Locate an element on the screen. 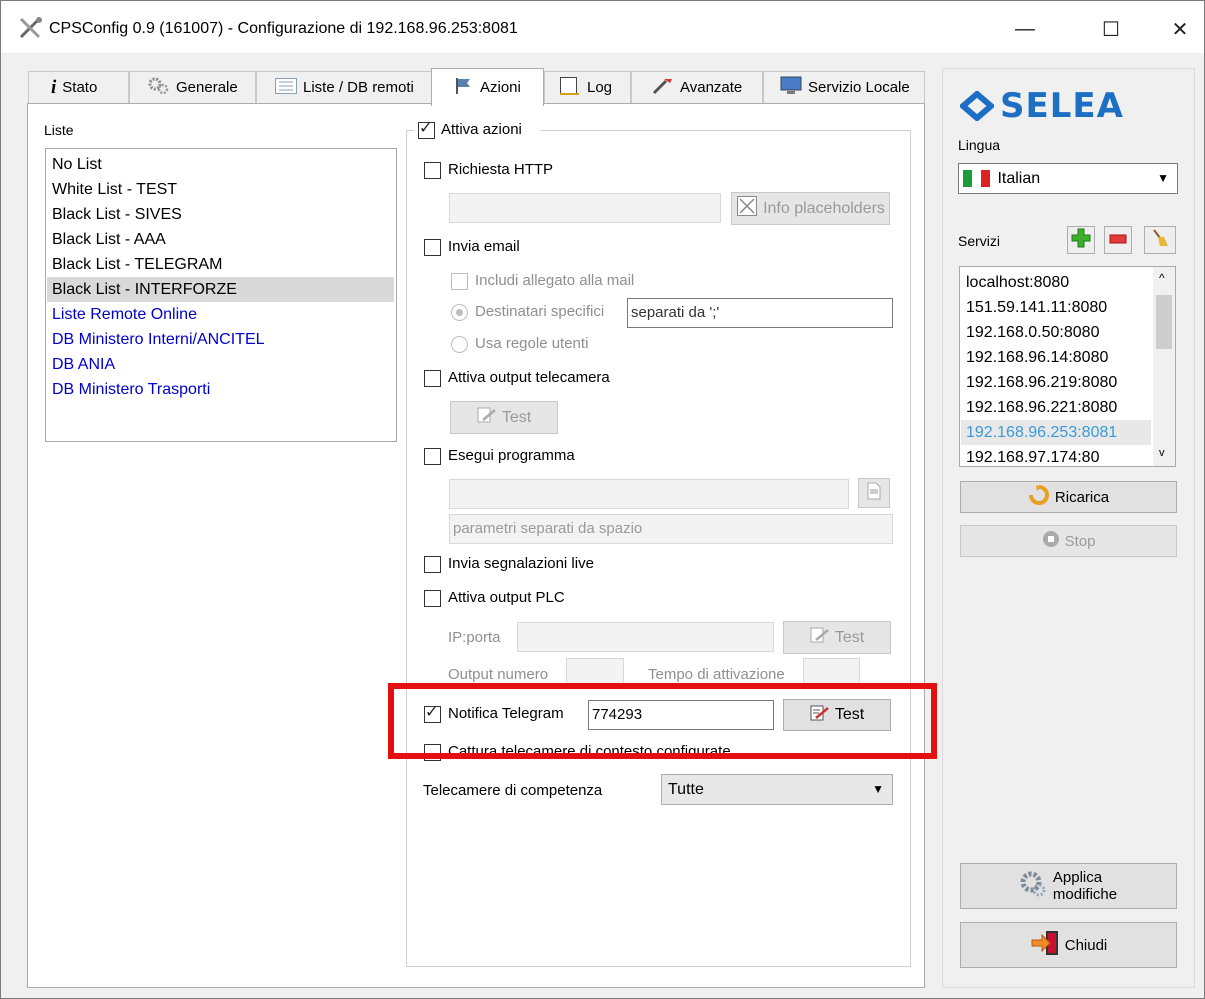 The width and height of the screenshot is (1205, 999). language-dropdown: Italian ▼ is located at coordinates (1068, 178).